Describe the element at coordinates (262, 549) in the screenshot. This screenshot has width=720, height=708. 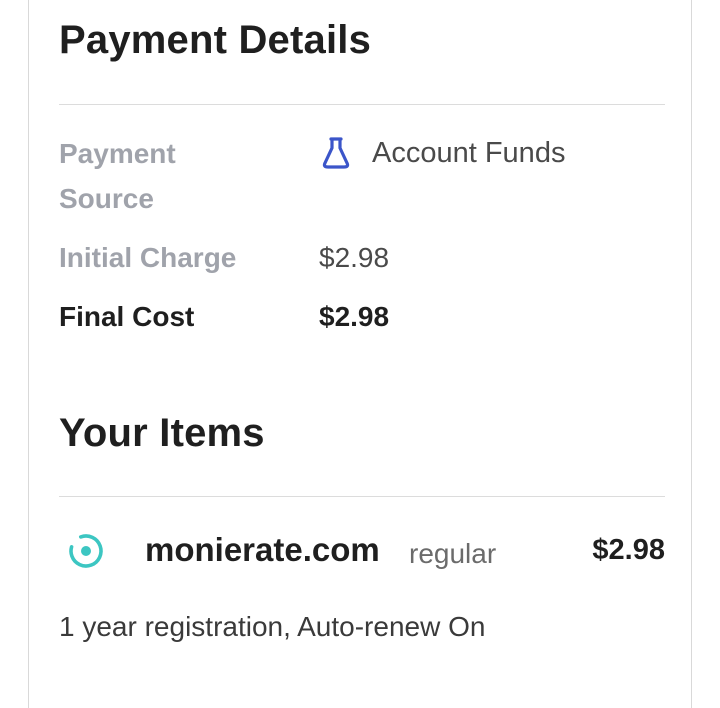
I see `item-domain: monierate.com` at that location.